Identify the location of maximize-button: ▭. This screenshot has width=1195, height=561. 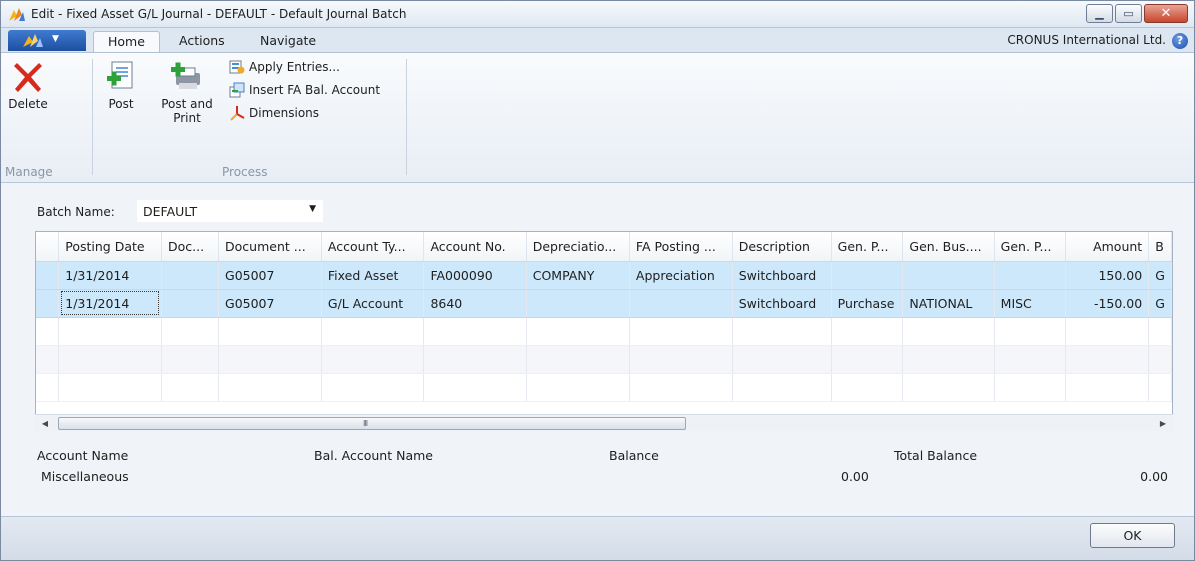
(1128, 13).